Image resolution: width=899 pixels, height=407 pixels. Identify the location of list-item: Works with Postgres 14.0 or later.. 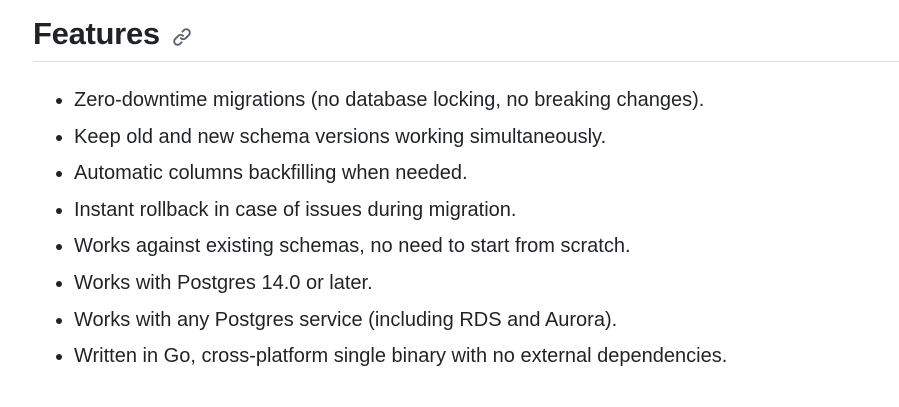
(400, 283).